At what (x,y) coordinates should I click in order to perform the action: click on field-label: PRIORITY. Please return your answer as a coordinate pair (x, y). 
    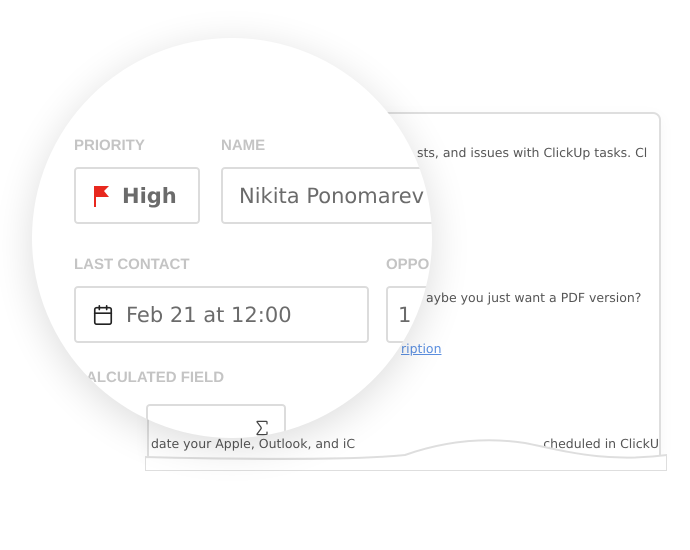
    Looking at the image, I should click on (109, 146).